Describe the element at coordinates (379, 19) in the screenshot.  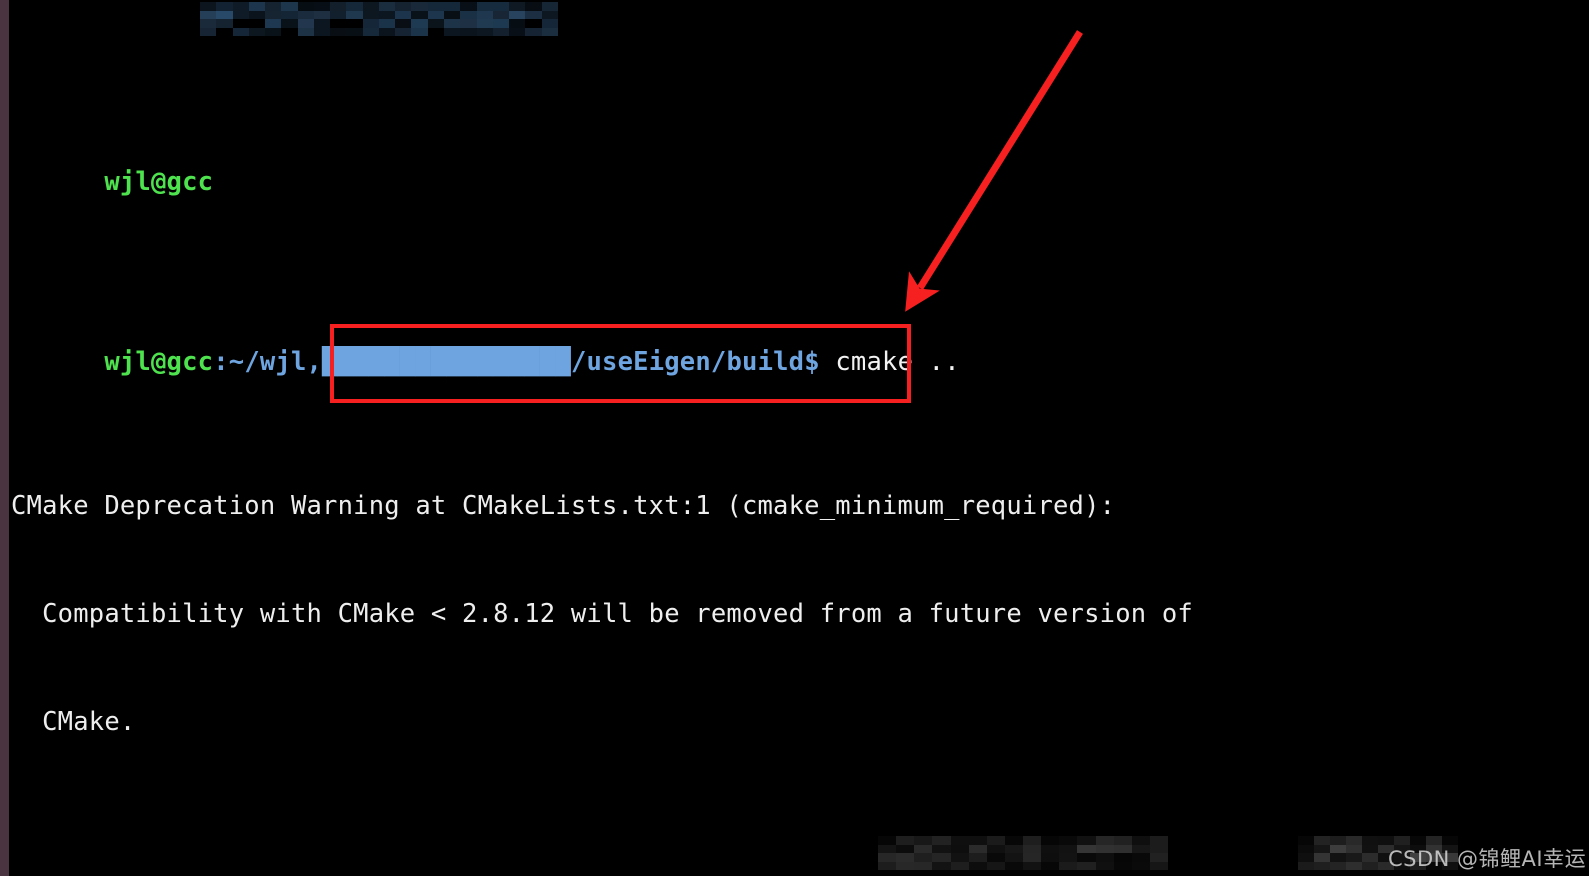
I see `redaction-mosaic-prompt` at that location.